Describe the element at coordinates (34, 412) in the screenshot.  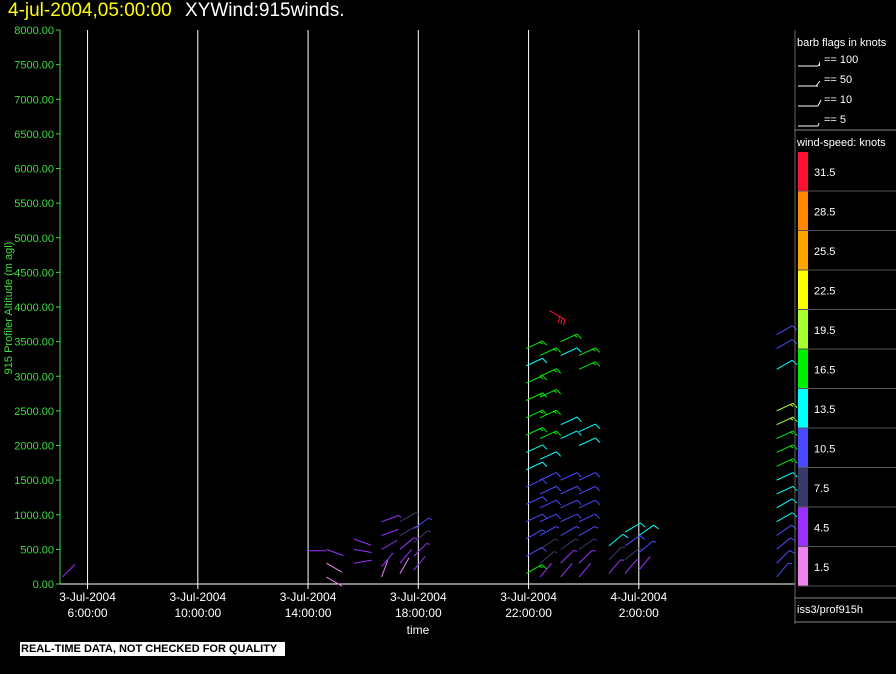
I see `y-tick-label: 2500.00` at that location.